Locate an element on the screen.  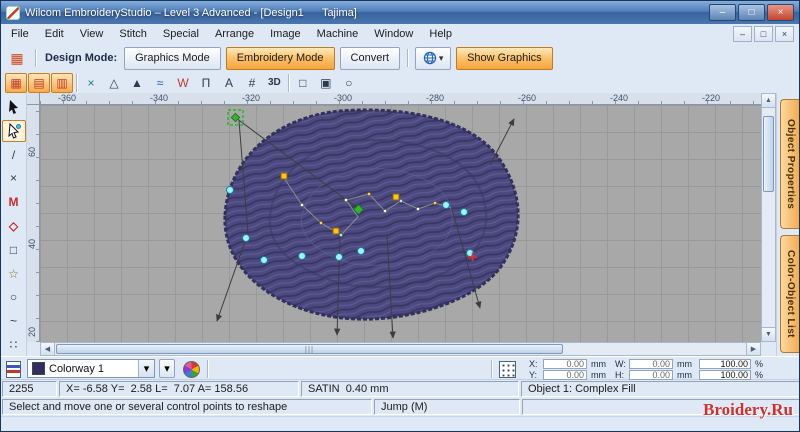
w-input is located at coordinates (651, 364).